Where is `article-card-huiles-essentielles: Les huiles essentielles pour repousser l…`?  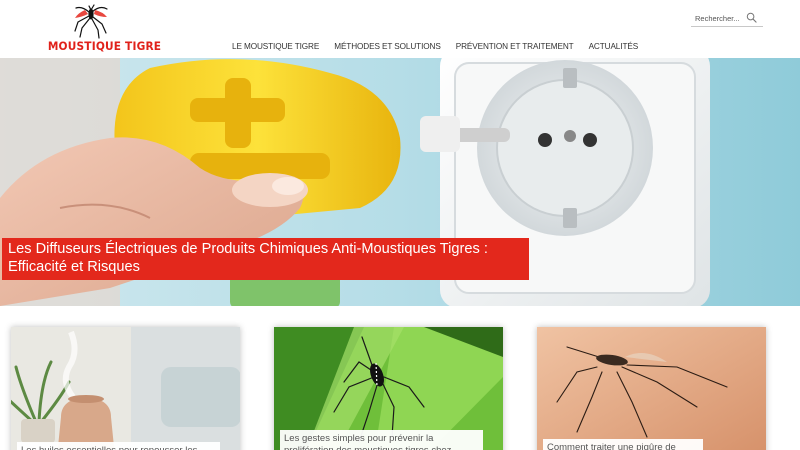
article-card-huiles-essentielles: Les huiles essentielles pour repousser l… is located at coordinates (125, 388).